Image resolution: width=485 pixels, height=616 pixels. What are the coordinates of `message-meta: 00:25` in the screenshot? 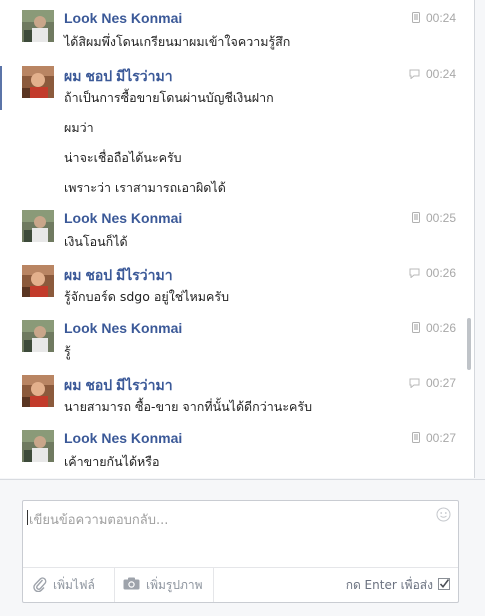 It's located at (433, 218).